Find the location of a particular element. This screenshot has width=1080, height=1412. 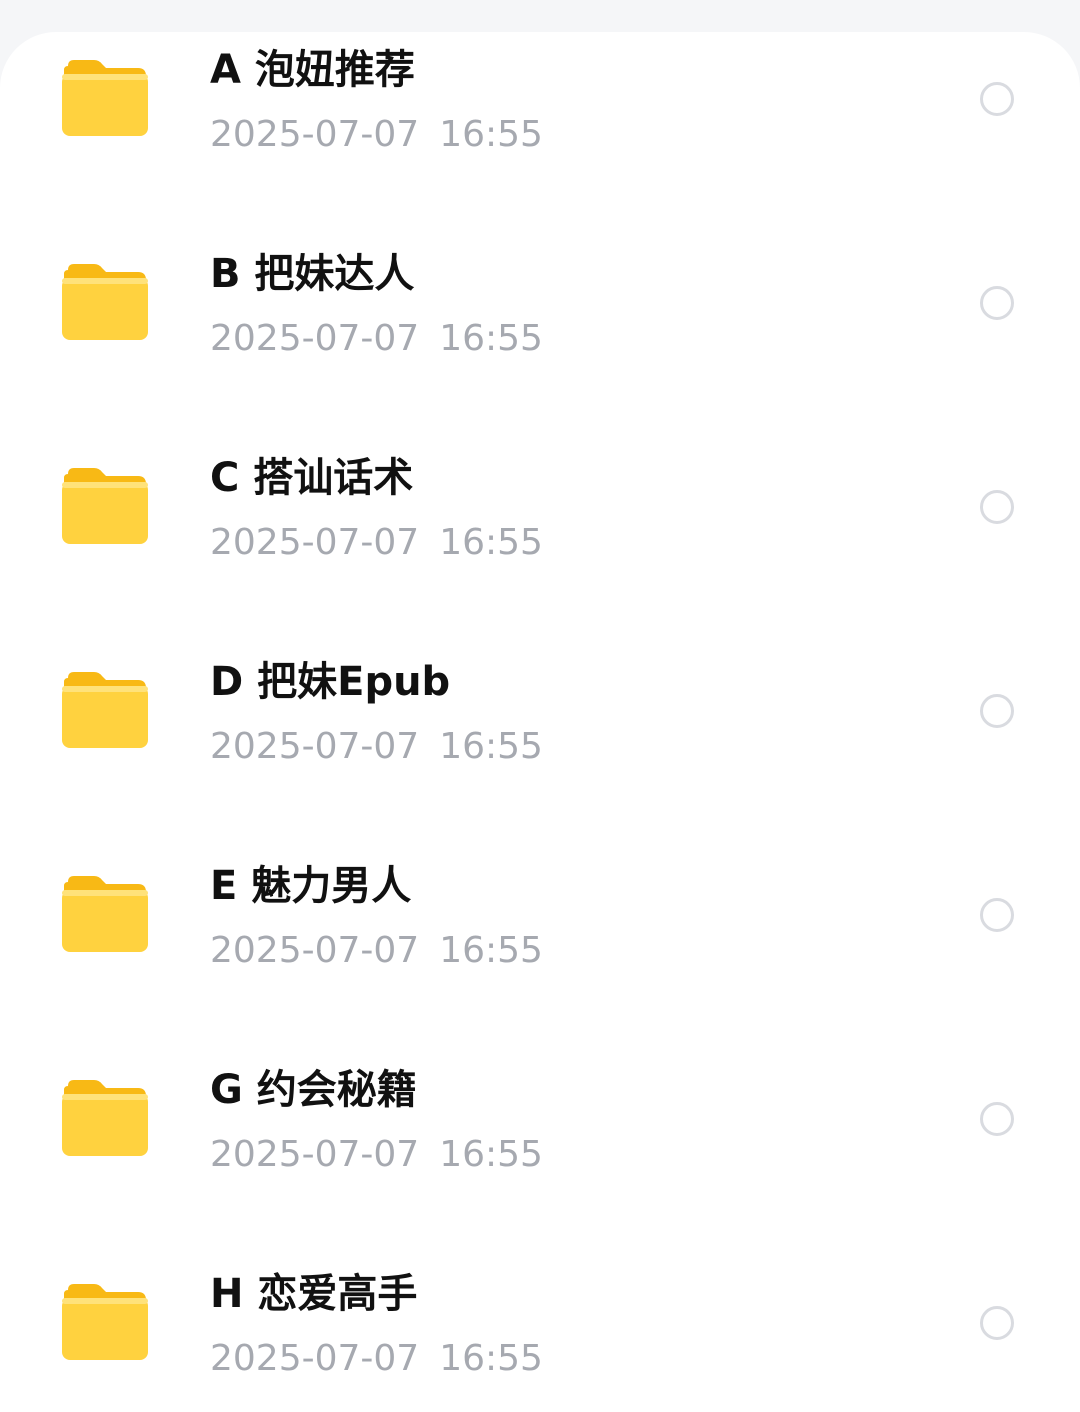

folder-row: C 搭讪话术 2025-07-07 16:55 is located at coordinates (540, 542).